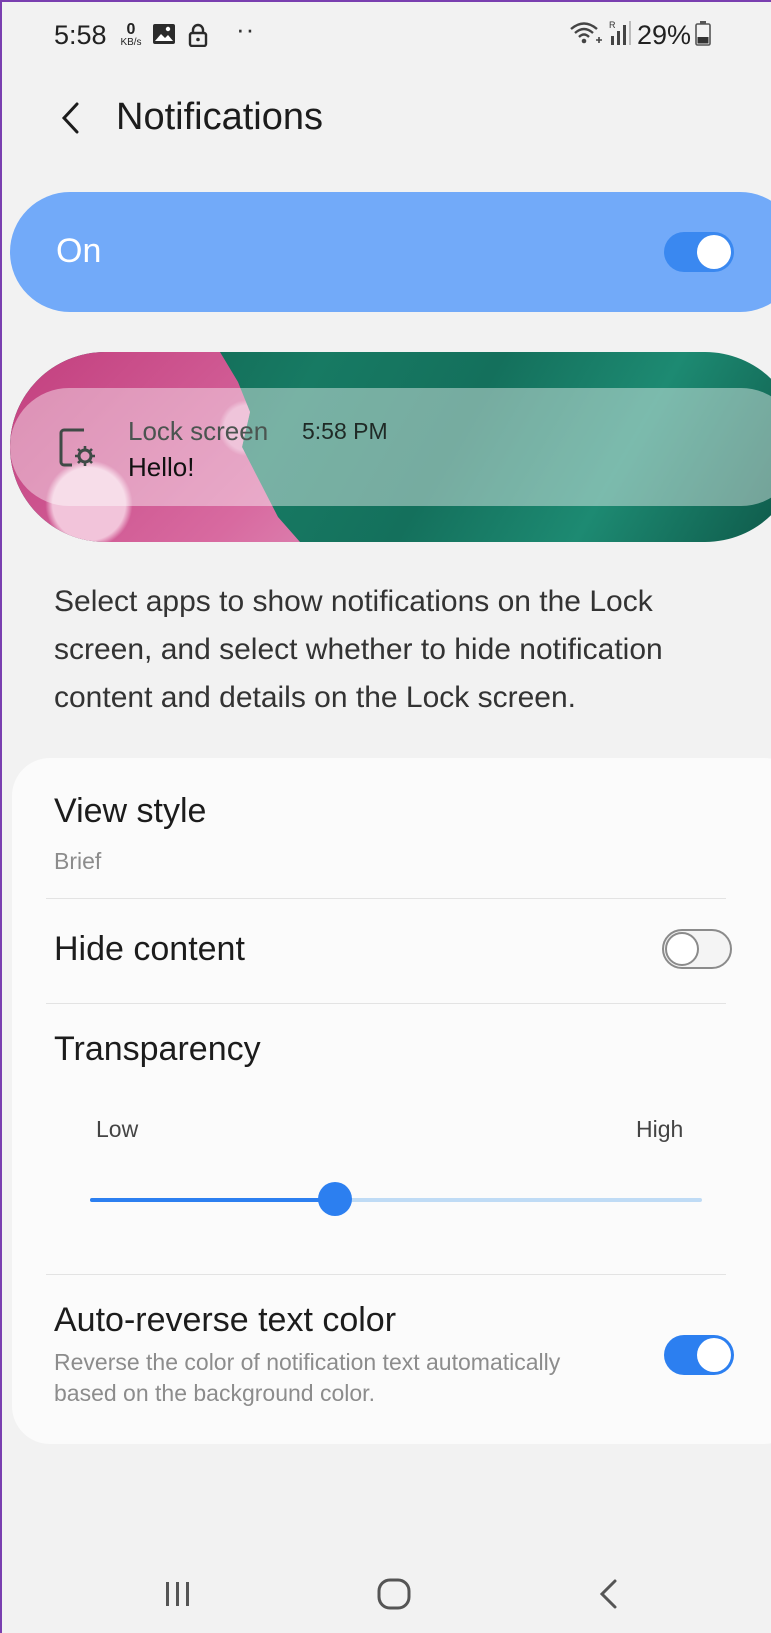 This screenshot has width=771, height=1633. I want to click on transparency-high-label: High, so click(660, 1129).